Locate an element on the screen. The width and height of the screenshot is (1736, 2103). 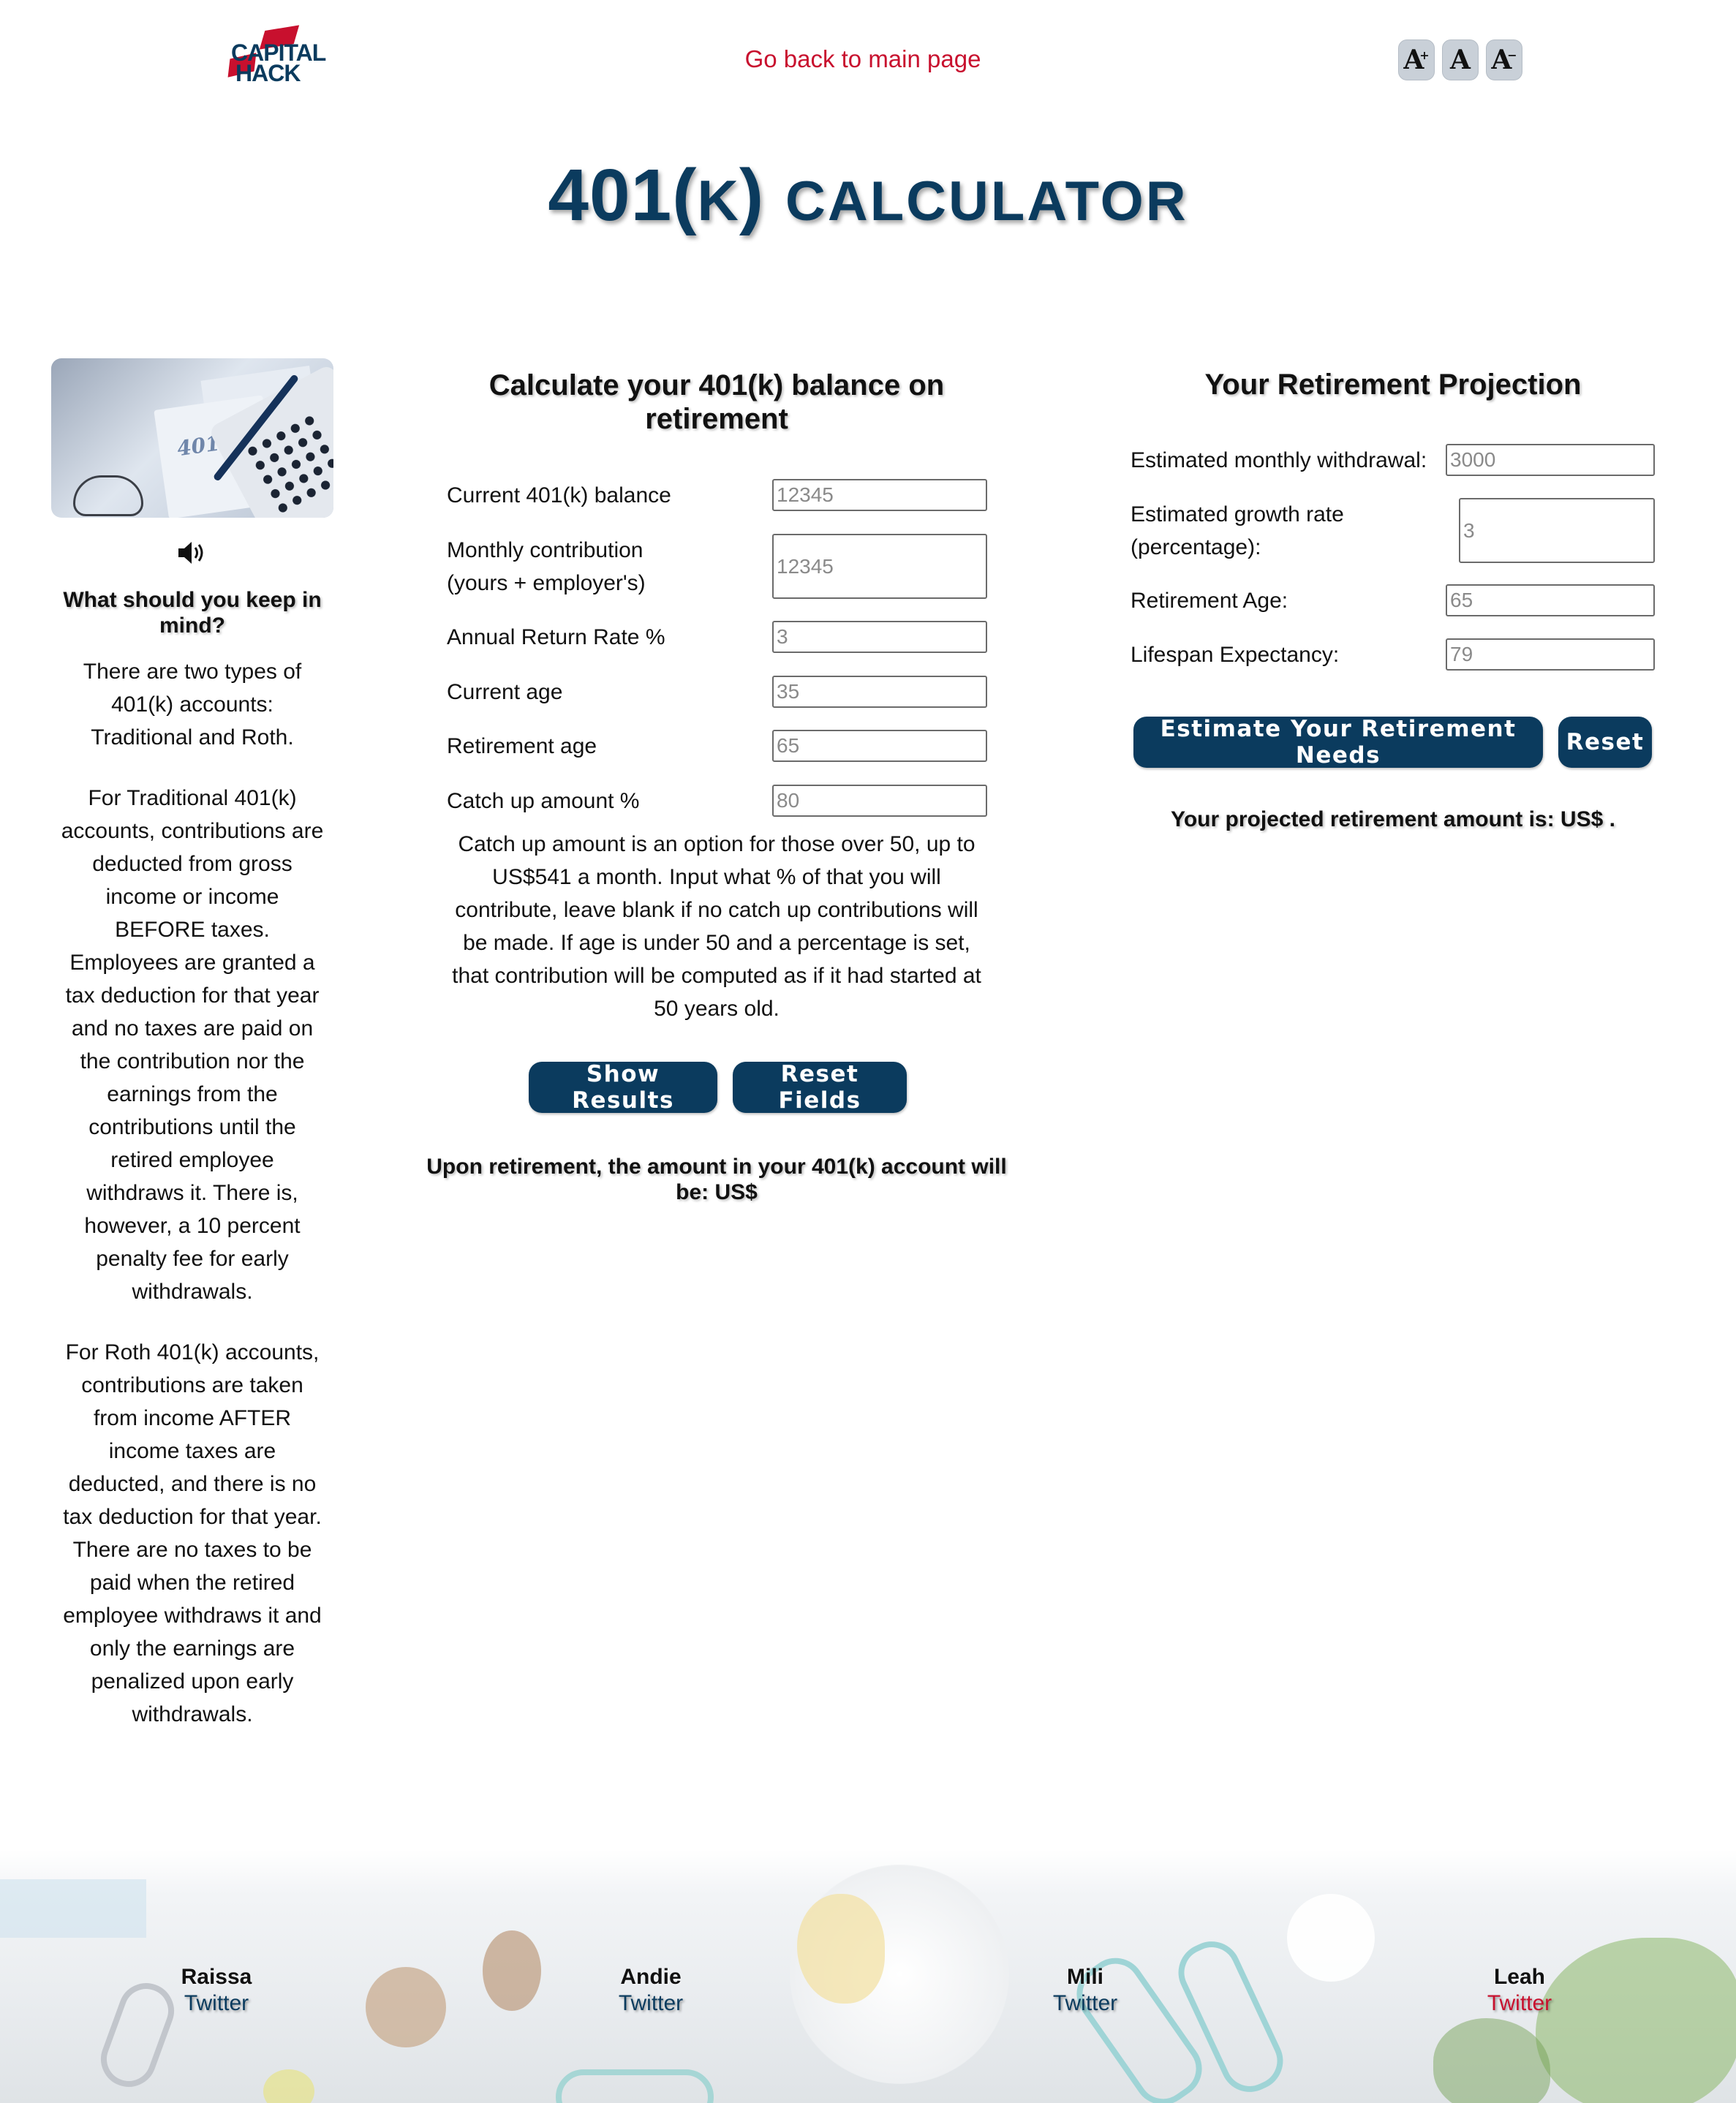
monthly-withdrawal-input is located at coordinates (1550, 460).